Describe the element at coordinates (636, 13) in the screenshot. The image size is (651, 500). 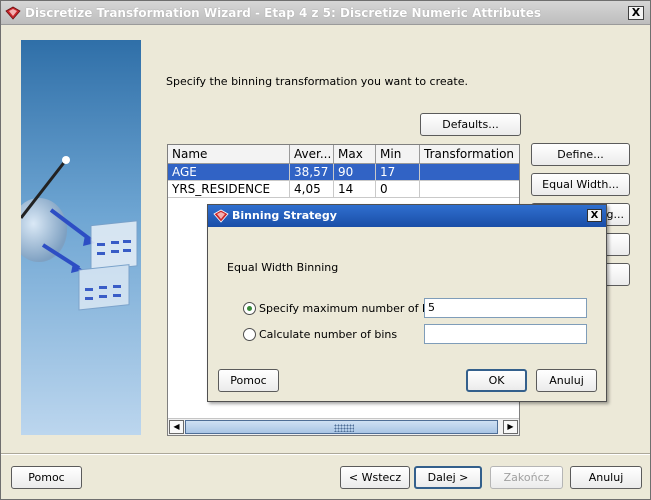
I see `window-close-button: X` at that location.